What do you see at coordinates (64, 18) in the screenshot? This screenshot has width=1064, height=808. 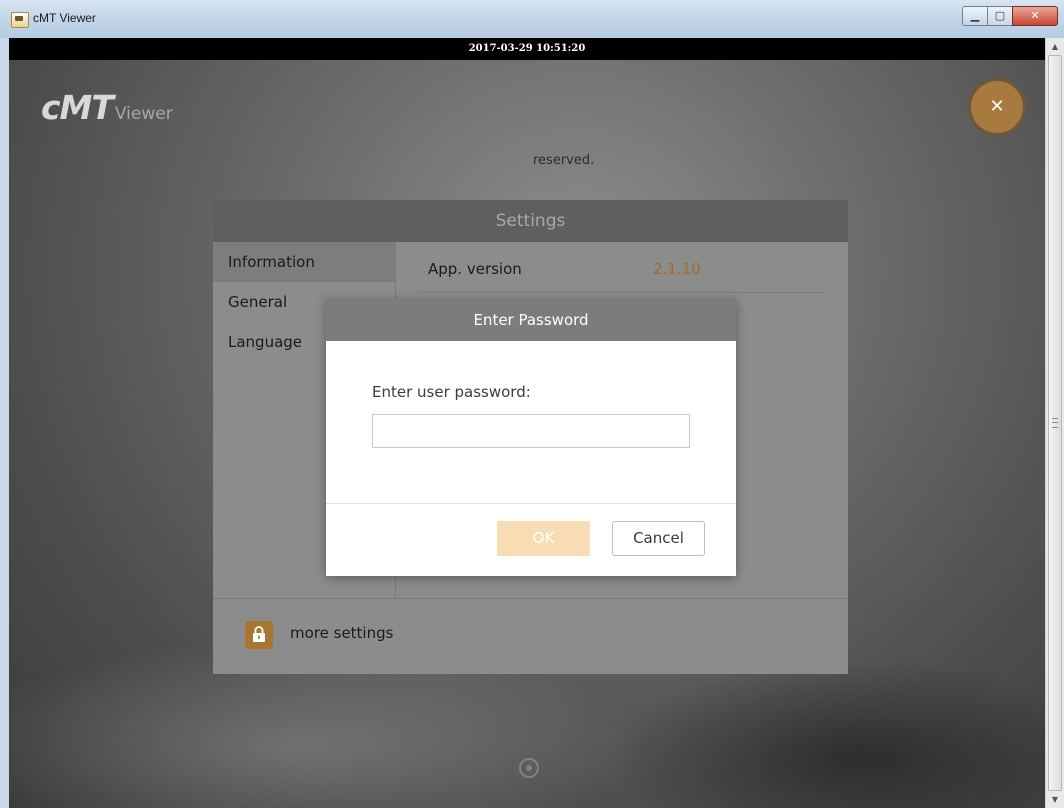 I see `window-title: cMT Viewer` at bounding box center [64, 18].